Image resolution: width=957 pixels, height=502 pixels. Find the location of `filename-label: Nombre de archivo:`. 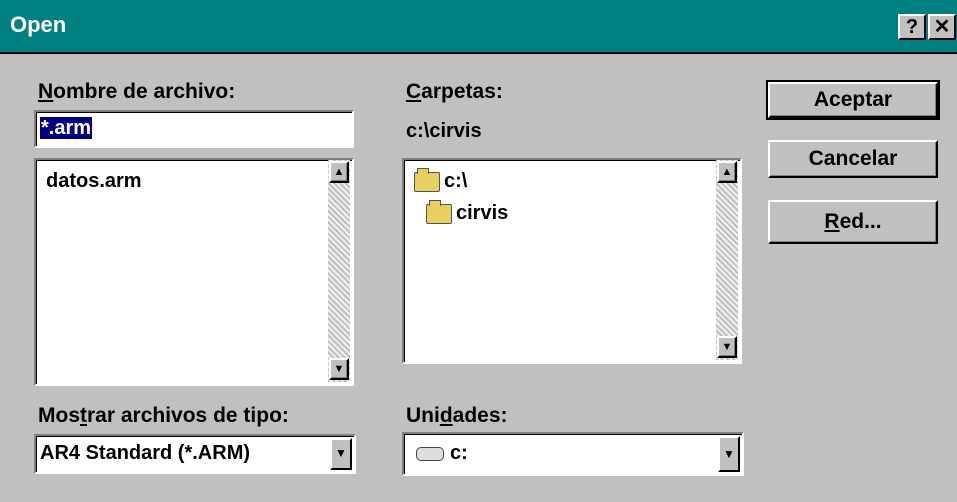

filename-label: Nombre de archivo: is located at coordinates (137, 91).